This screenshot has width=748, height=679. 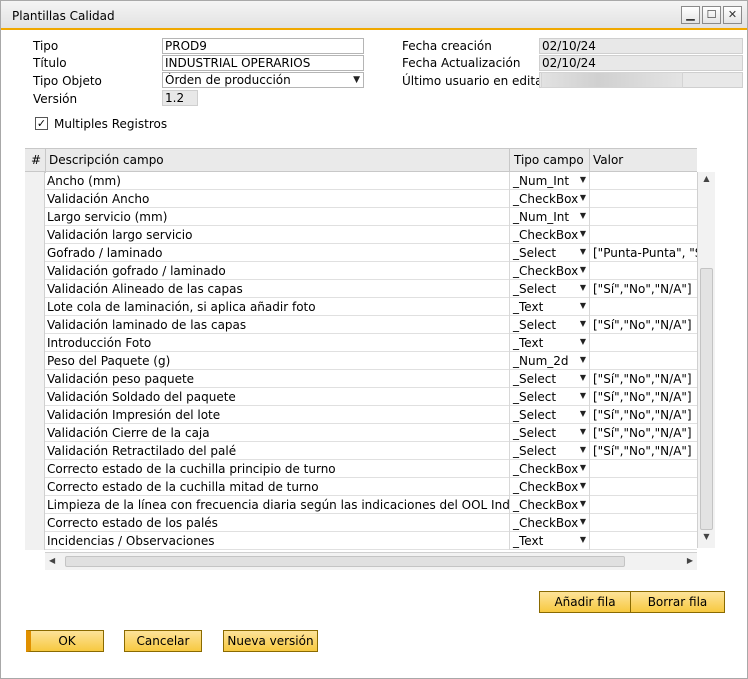 I want to click on close-icon: ✕, so click(x=732, y=15).